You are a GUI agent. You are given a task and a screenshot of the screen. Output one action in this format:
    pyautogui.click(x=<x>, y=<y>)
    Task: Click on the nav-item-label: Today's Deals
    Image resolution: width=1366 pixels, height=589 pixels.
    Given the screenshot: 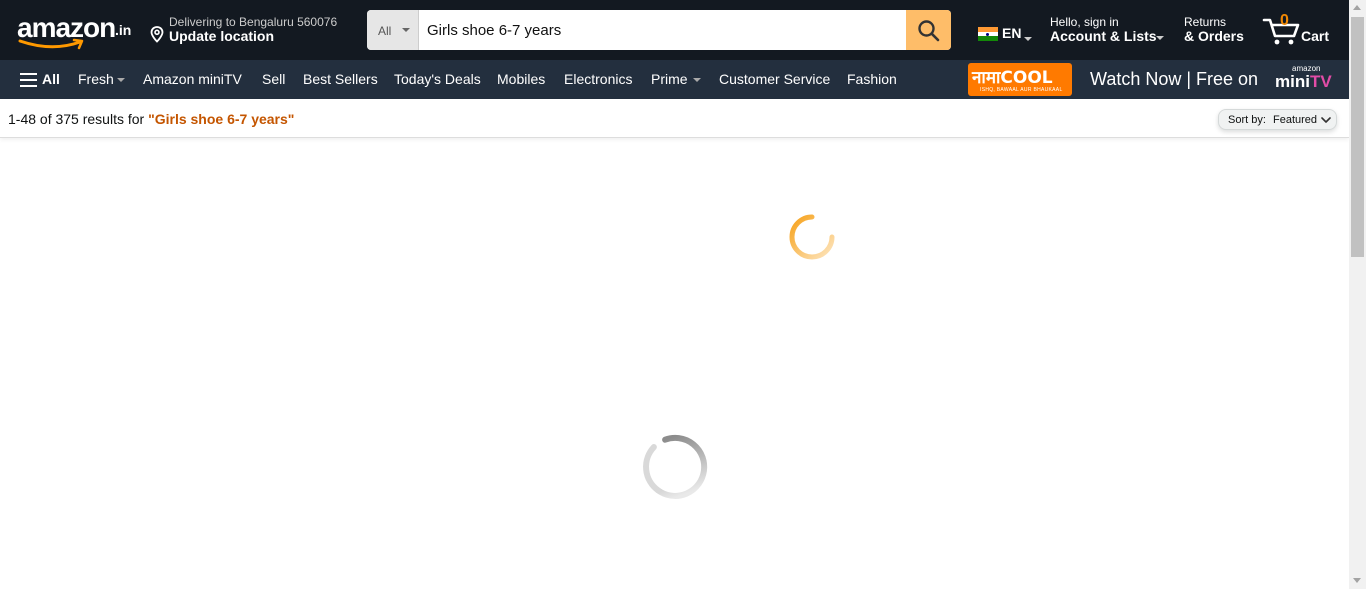 What is the action you would take?
    pyautogui.click(x=437, y=79)
    